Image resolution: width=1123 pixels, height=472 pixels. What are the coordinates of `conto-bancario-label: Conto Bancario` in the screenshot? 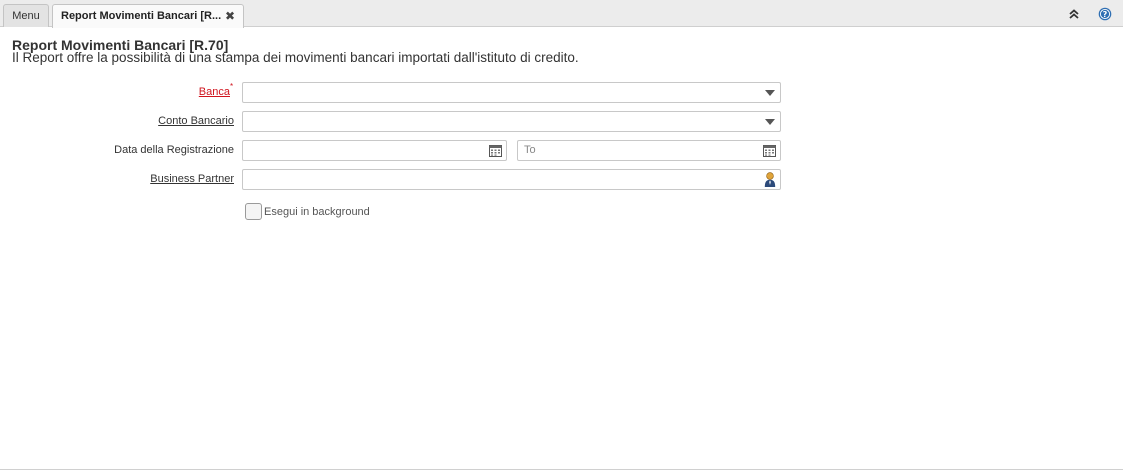 It's located at (196, 121).